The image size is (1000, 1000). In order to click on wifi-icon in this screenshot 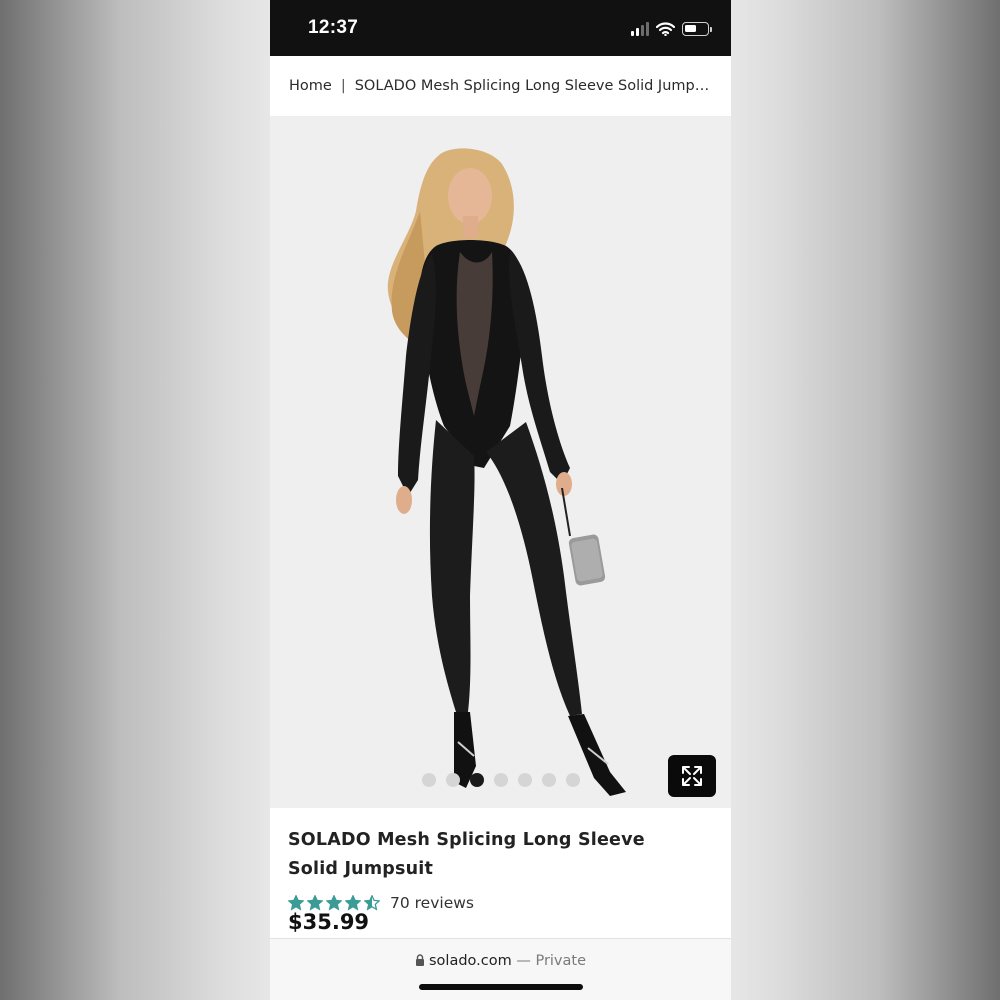, I will do `click(665, 29)`.